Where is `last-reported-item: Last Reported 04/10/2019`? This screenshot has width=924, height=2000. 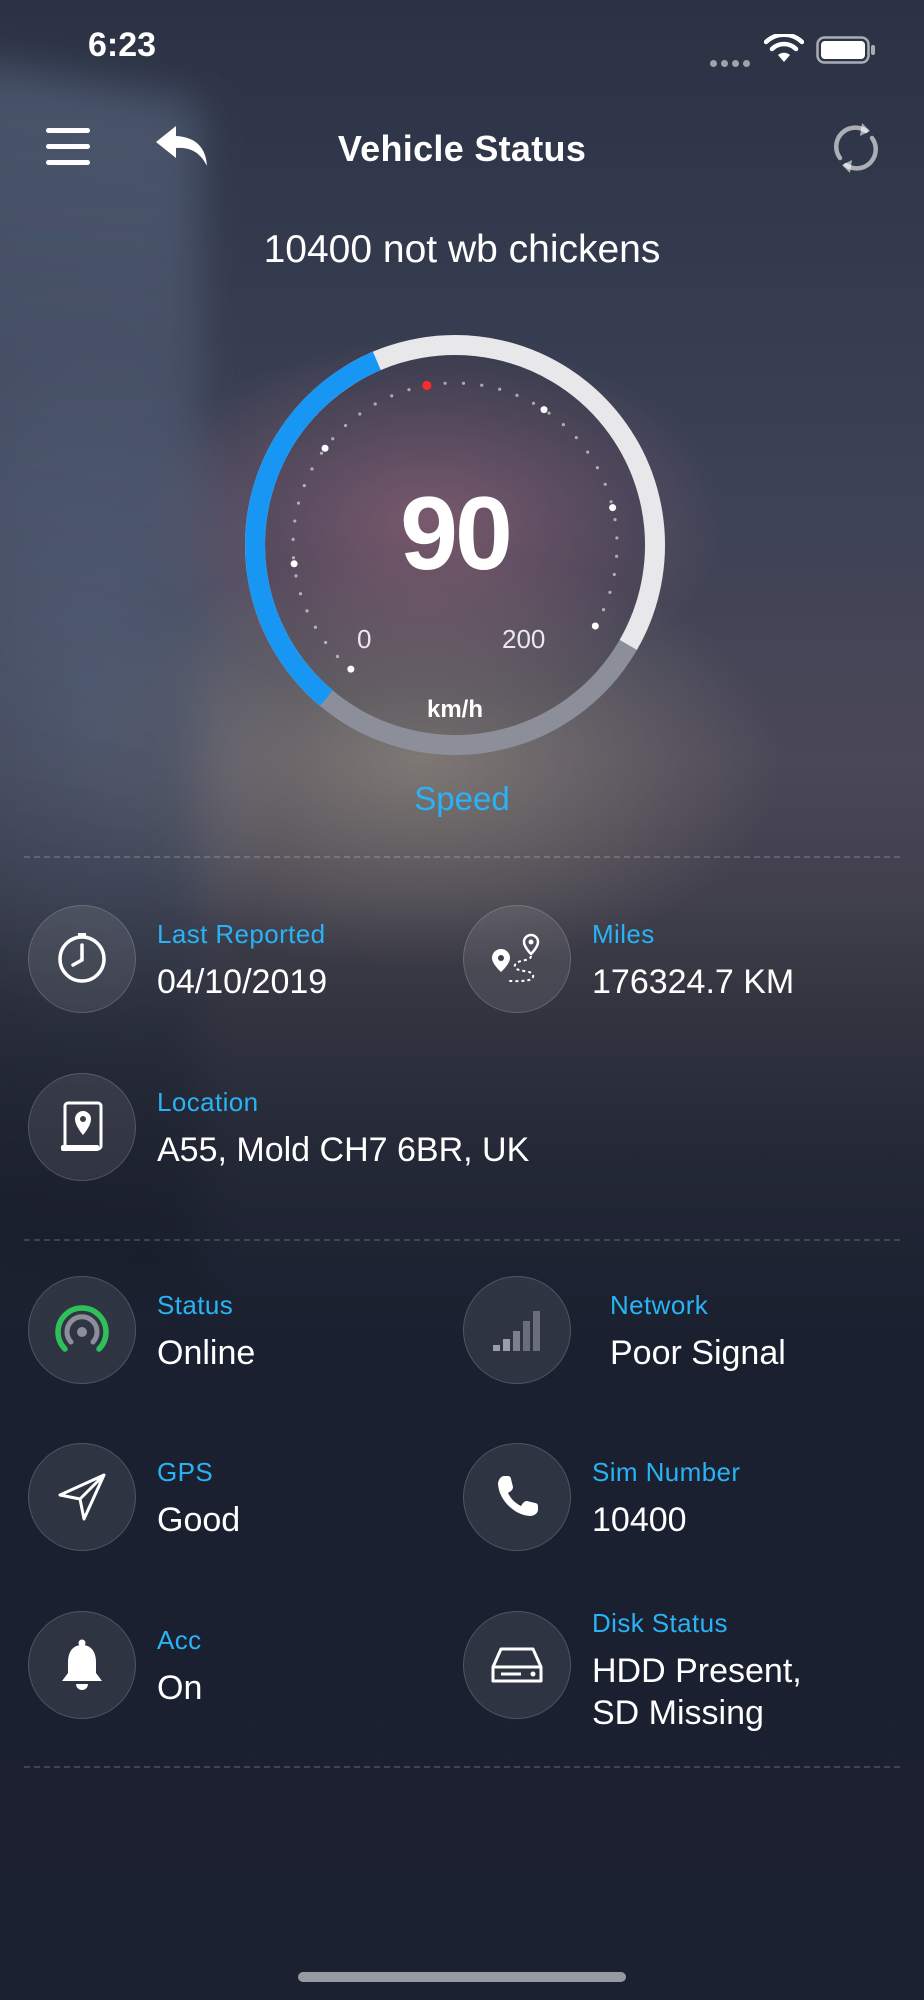 last-reported-item: Last Reported 04/10/2019 is located at coordinates (238, 960).